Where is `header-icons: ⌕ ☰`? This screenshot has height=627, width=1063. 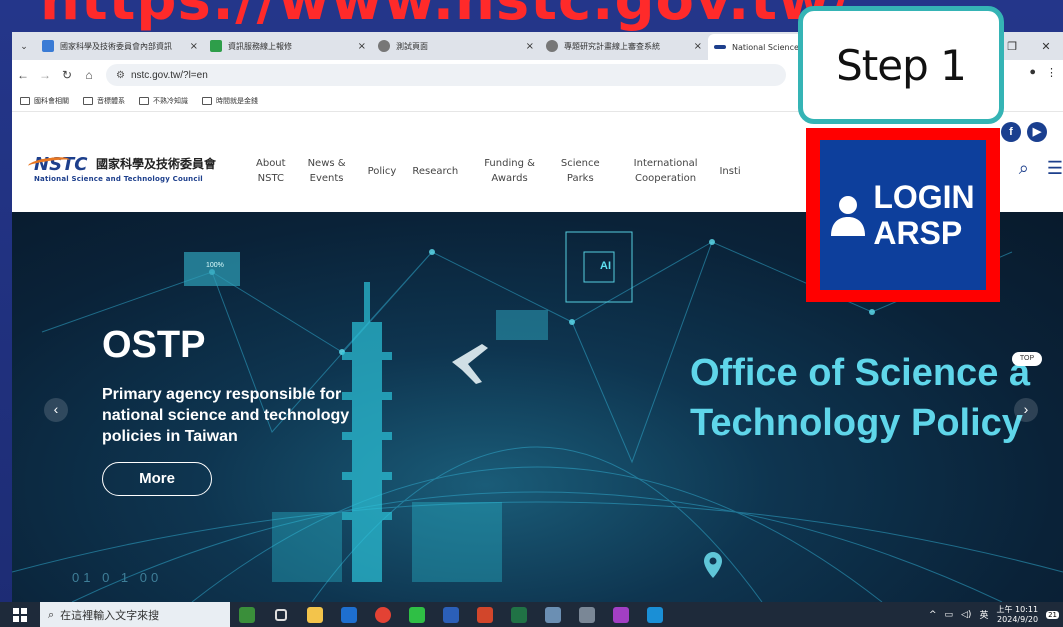
header-icons: ⌕ ☰ is located at coordinates (1041, 168).